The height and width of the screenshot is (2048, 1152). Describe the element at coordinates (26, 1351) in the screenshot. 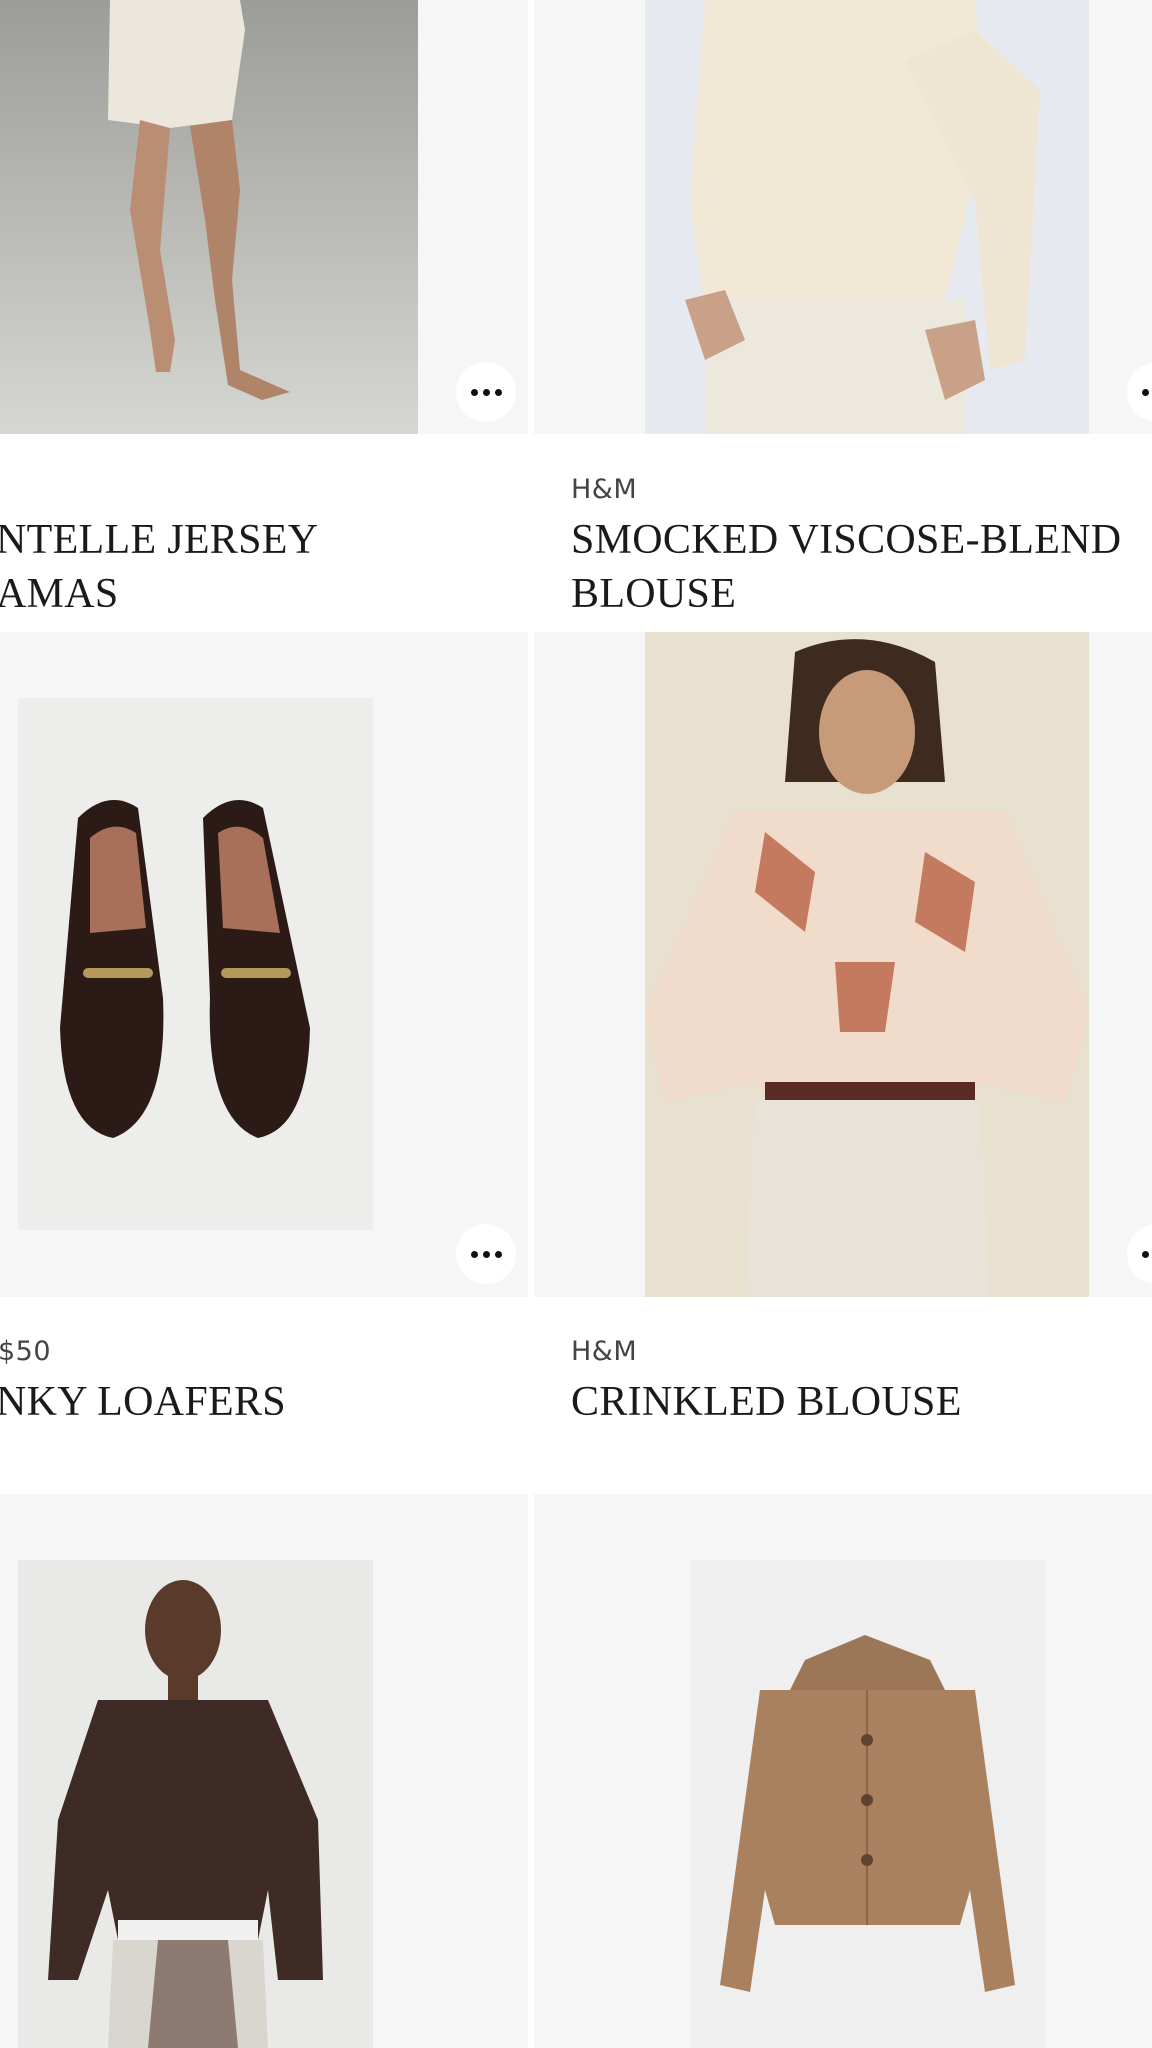

I see `product-price: $50` at that location.